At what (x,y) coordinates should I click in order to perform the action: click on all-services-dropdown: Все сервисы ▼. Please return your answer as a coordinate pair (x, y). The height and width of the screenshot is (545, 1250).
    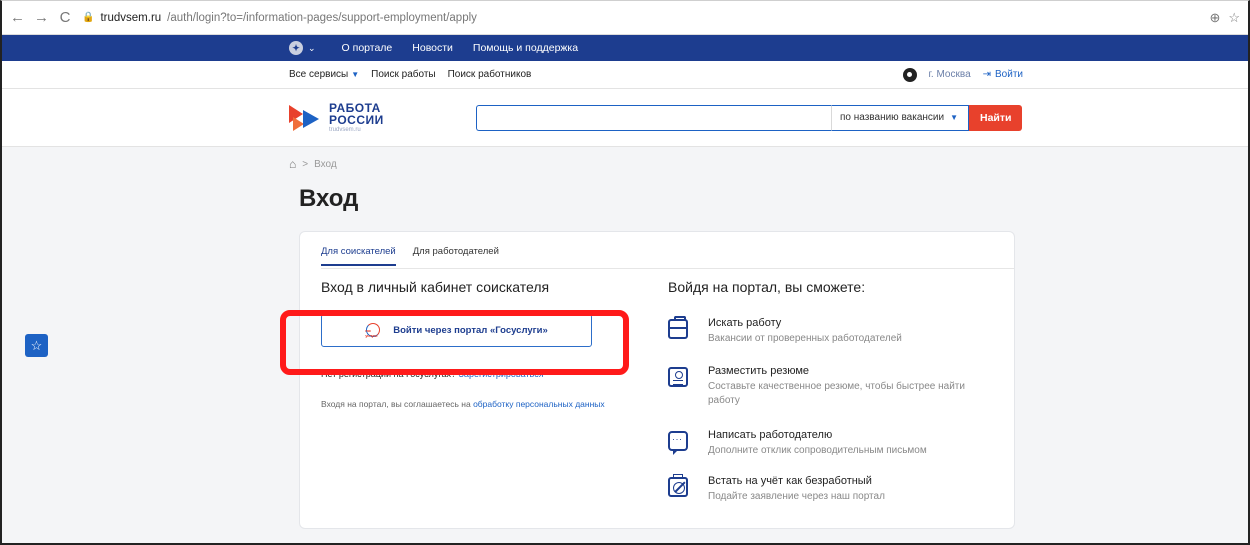
    Looking at the image, I should click on (324, 74).